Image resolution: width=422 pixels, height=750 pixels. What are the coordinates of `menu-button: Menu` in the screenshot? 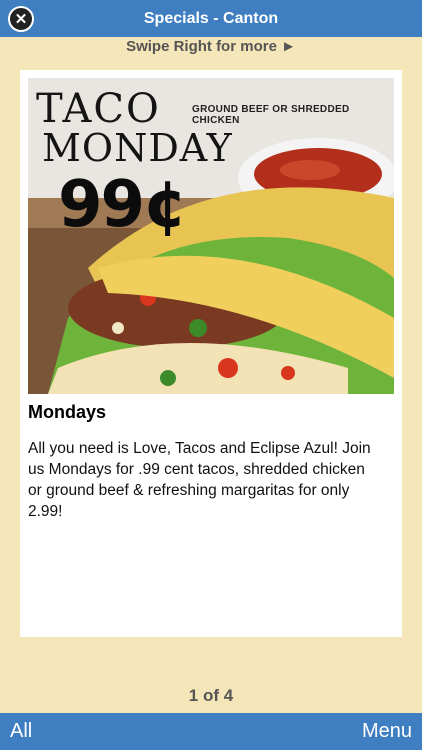 It's located at (387, 731).